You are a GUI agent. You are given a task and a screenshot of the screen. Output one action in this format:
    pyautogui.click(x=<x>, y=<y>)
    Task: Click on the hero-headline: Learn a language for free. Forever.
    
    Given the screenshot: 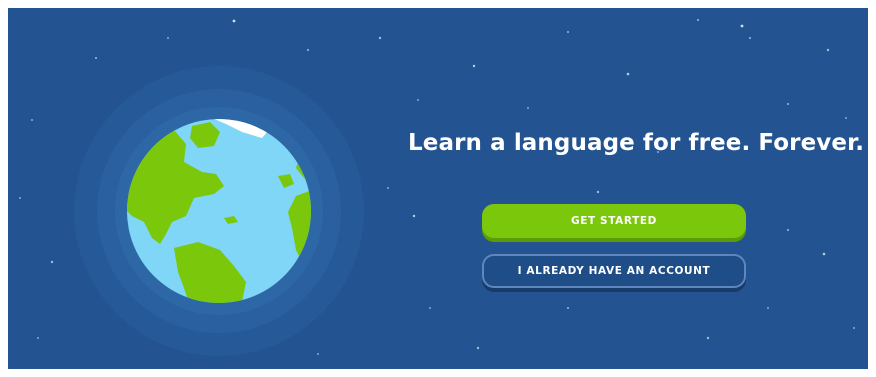 What is the action you would take?
    pyautogui.click(x=636, y=143)
    